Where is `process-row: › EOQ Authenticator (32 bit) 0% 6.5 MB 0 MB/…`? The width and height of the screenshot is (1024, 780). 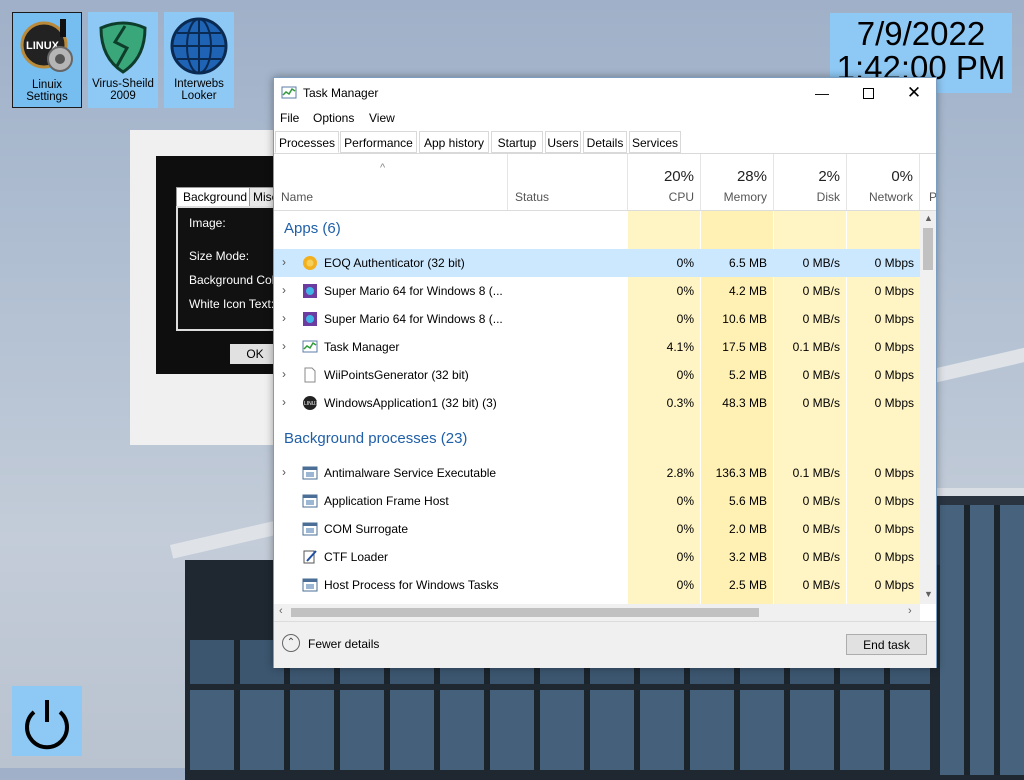 process-row: › EOQ Authenticator (32 bit) 0% 6.5 MB 0 MB/… is located at coordinates (597, 263).